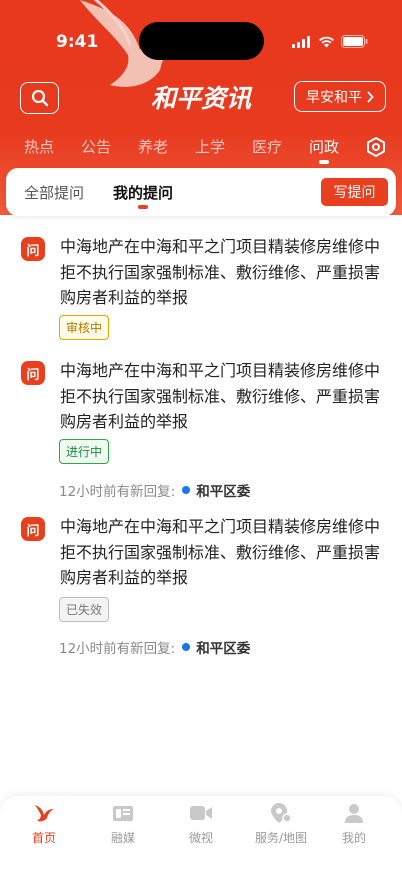 Image resolution: width=402 pixels, height=874 pixels. What do you see at coordinates (201, 813) in the screenshot?
I see `video-icon` at bounding box center [201, 813].